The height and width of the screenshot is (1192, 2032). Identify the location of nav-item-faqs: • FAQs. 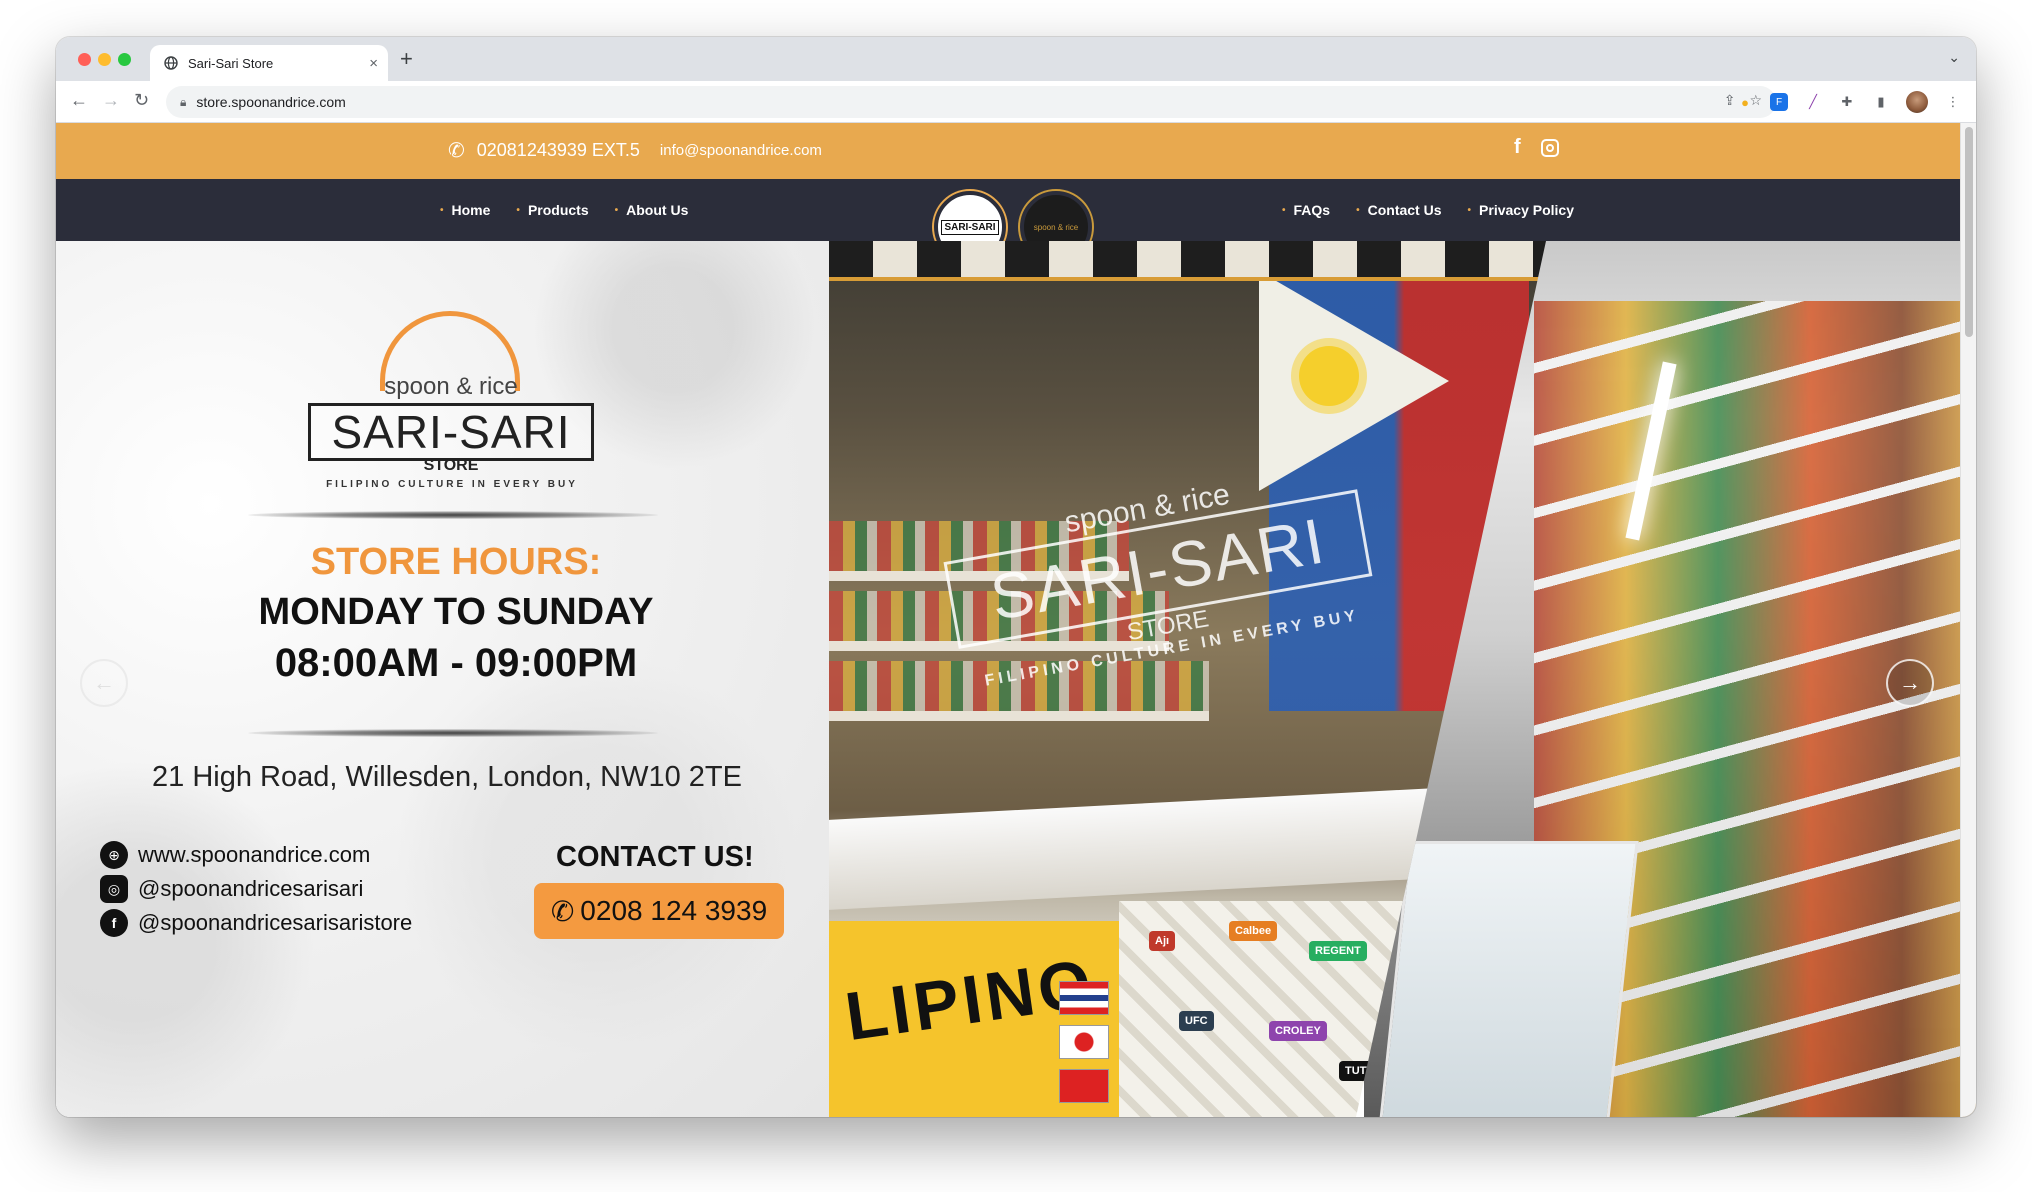
(1306, 210).